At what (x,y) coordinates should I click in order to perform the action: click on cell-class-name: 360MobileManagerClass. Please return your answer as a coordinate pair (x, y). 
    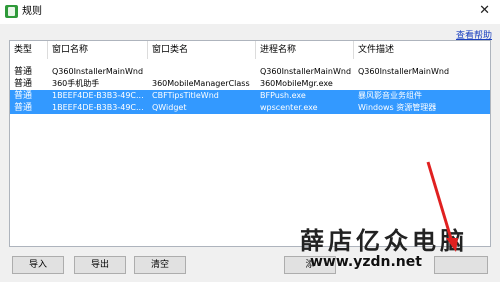
    Looking at the image, I should click on (201, 83).